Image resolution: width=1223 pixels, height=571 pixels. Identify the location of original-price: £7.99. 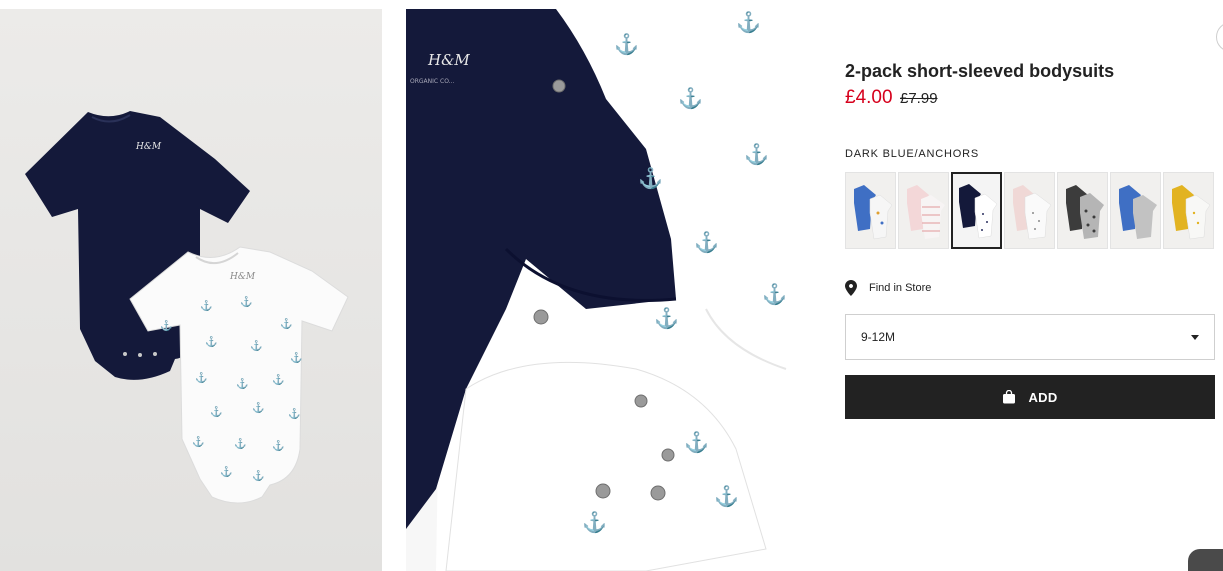
(919, 98).